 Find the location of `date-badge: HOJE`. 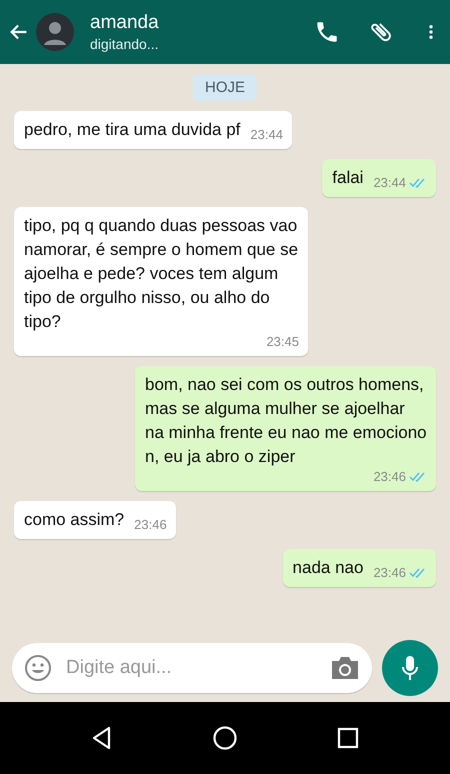

date-badge: HOJE is located at coordinates (224, 87).